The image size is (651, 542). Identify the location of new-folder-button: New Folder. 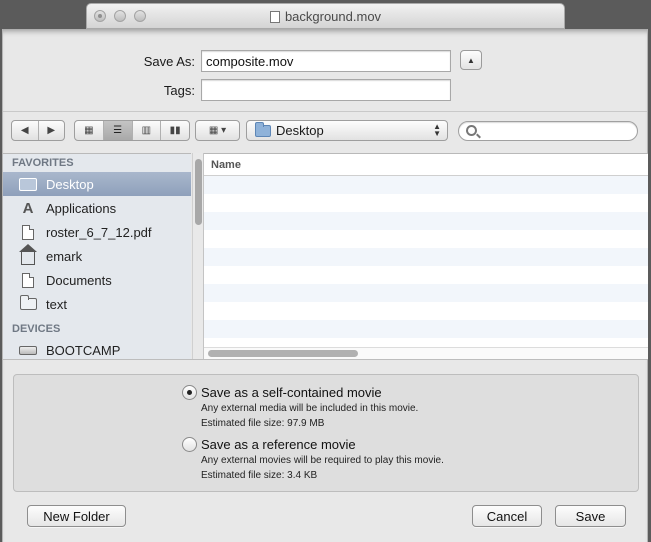
(76, 516).